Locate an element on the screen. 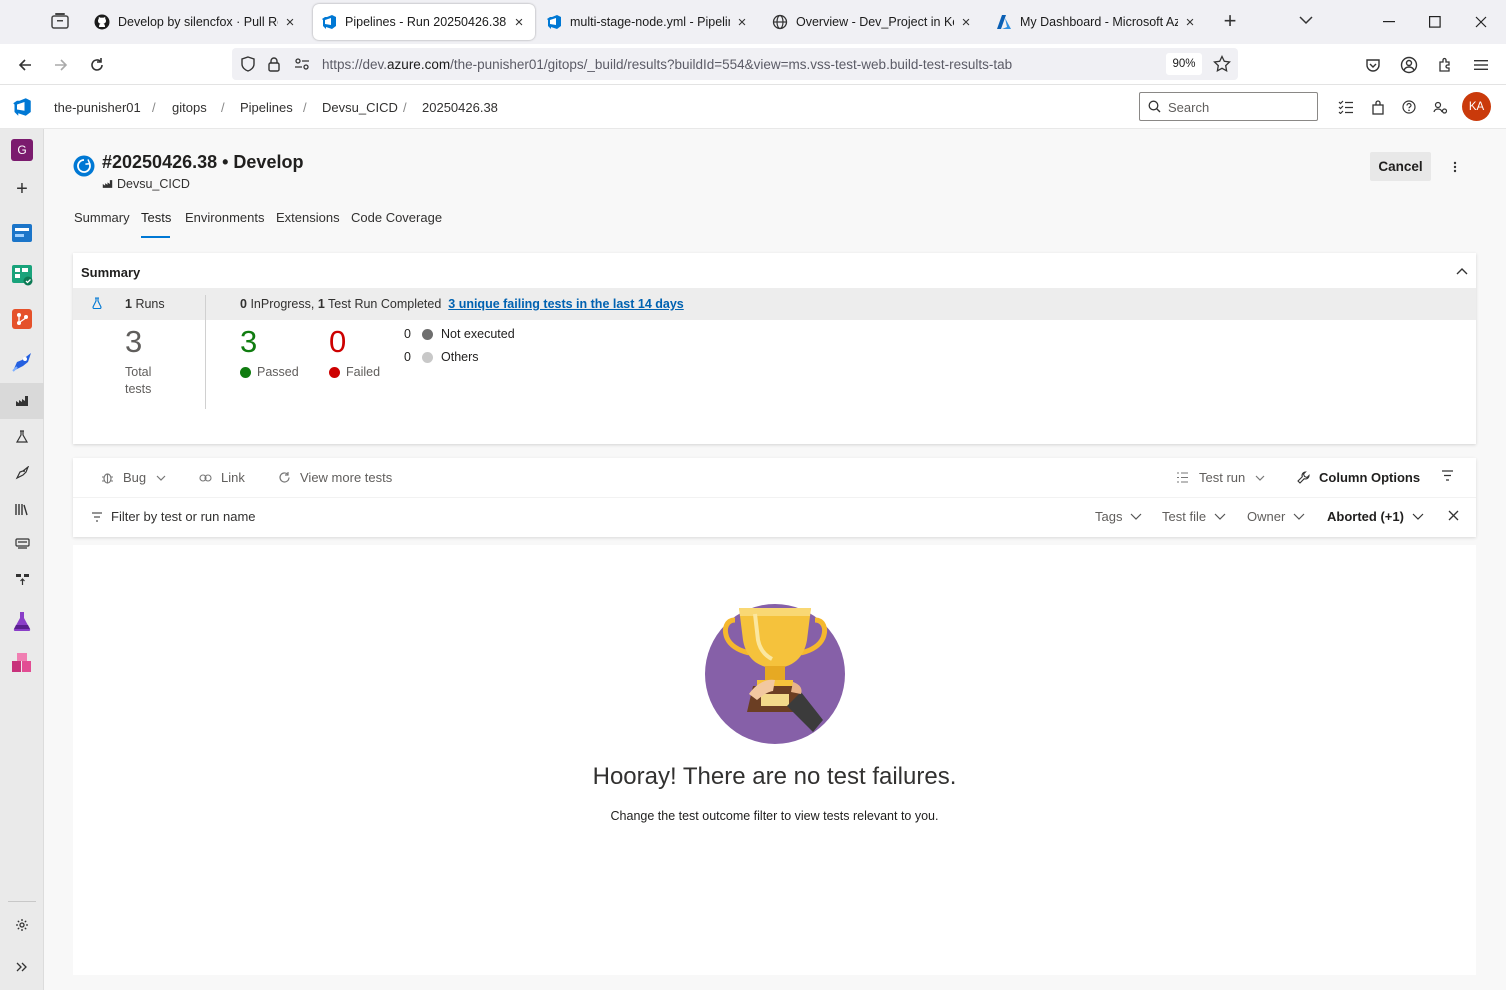 This screenshot has width=1506, height=990. view-more-tests-button: View more tests is located at coordinates (335, 477).